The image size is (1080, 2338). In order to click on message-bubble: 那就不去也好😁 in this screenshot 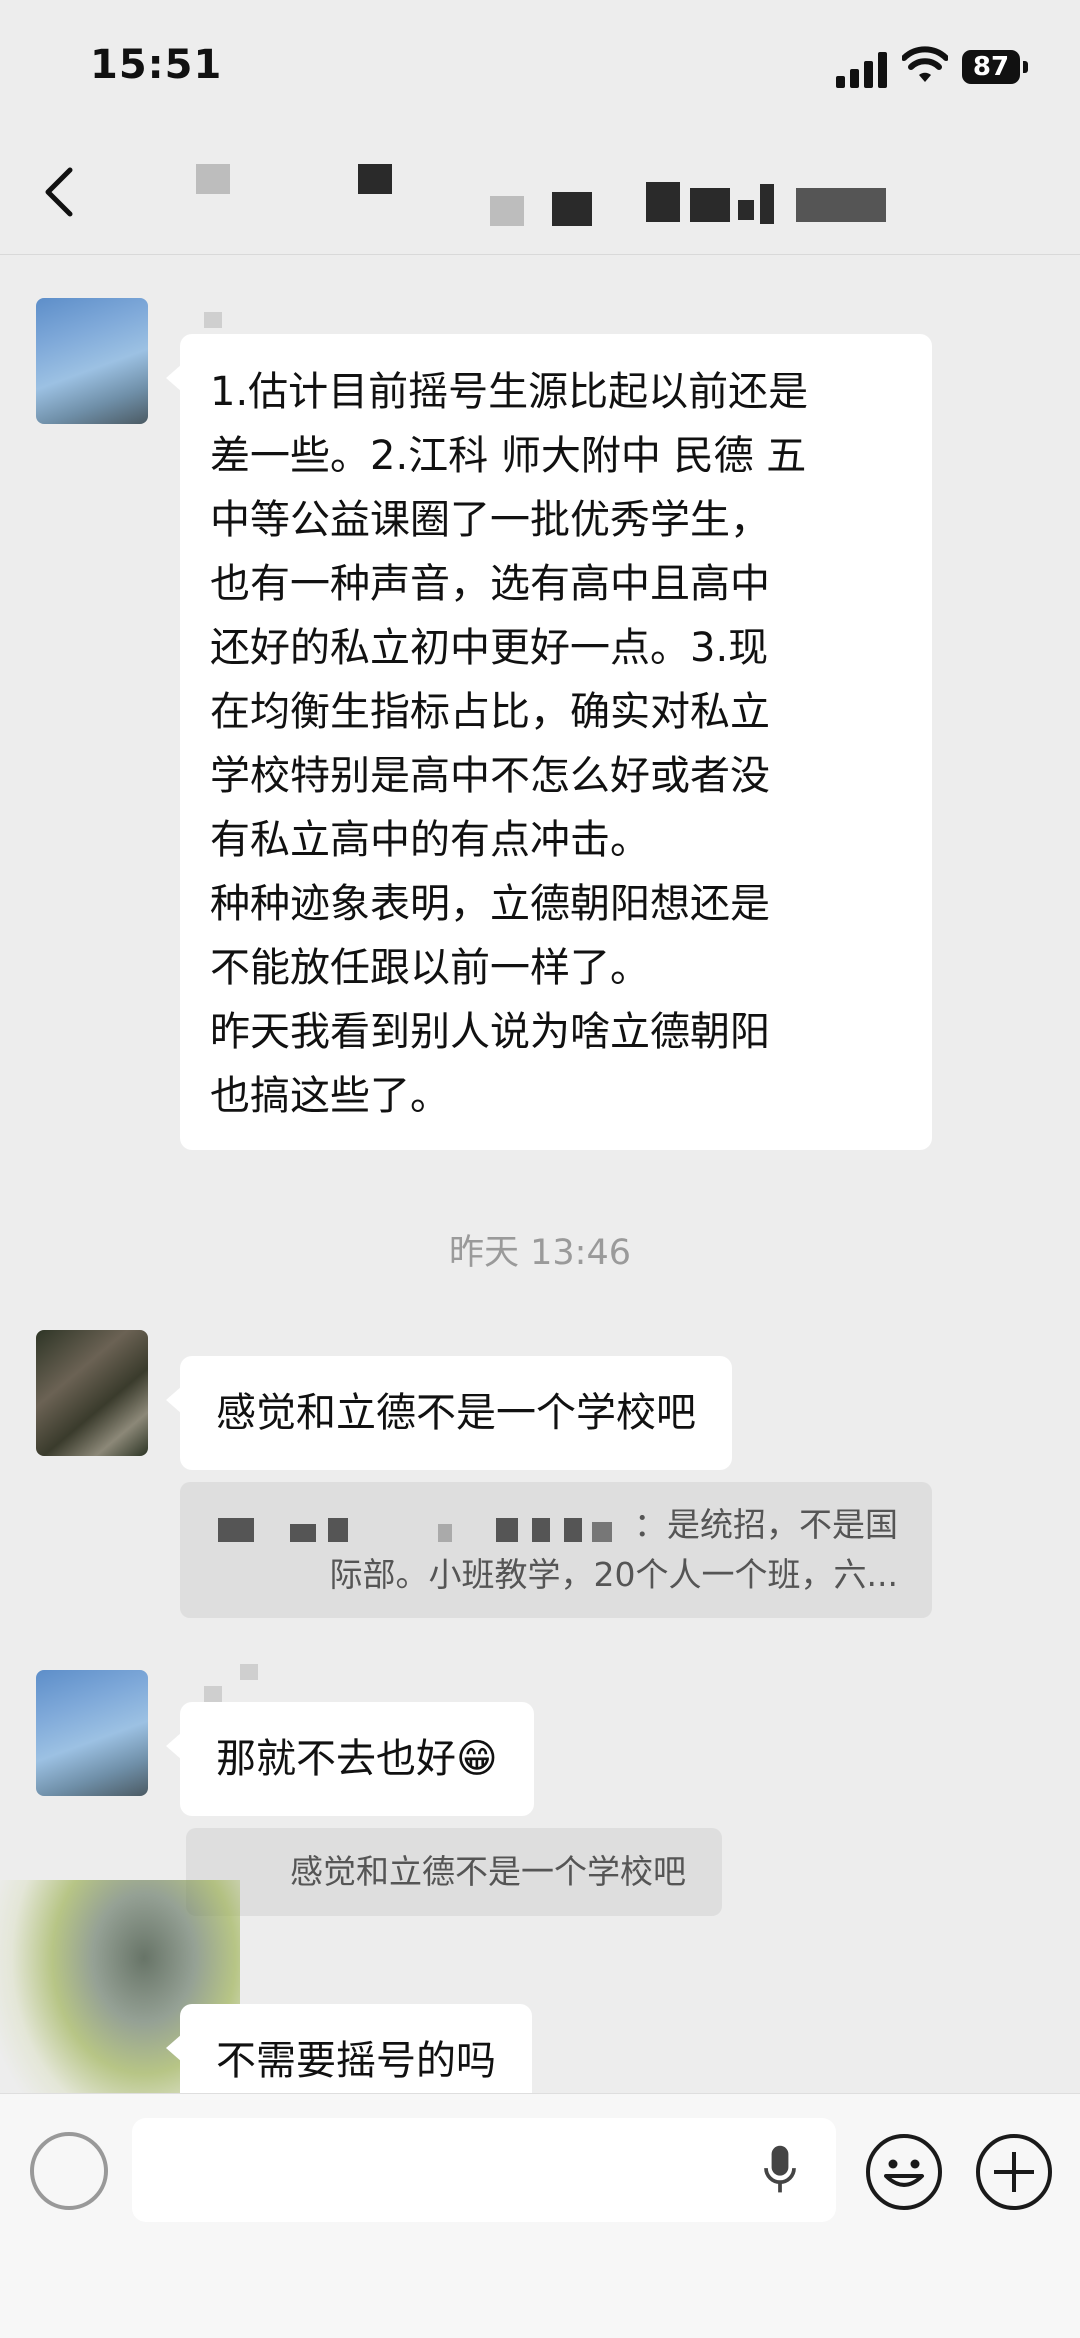, I will do `click(350, 1759)`.